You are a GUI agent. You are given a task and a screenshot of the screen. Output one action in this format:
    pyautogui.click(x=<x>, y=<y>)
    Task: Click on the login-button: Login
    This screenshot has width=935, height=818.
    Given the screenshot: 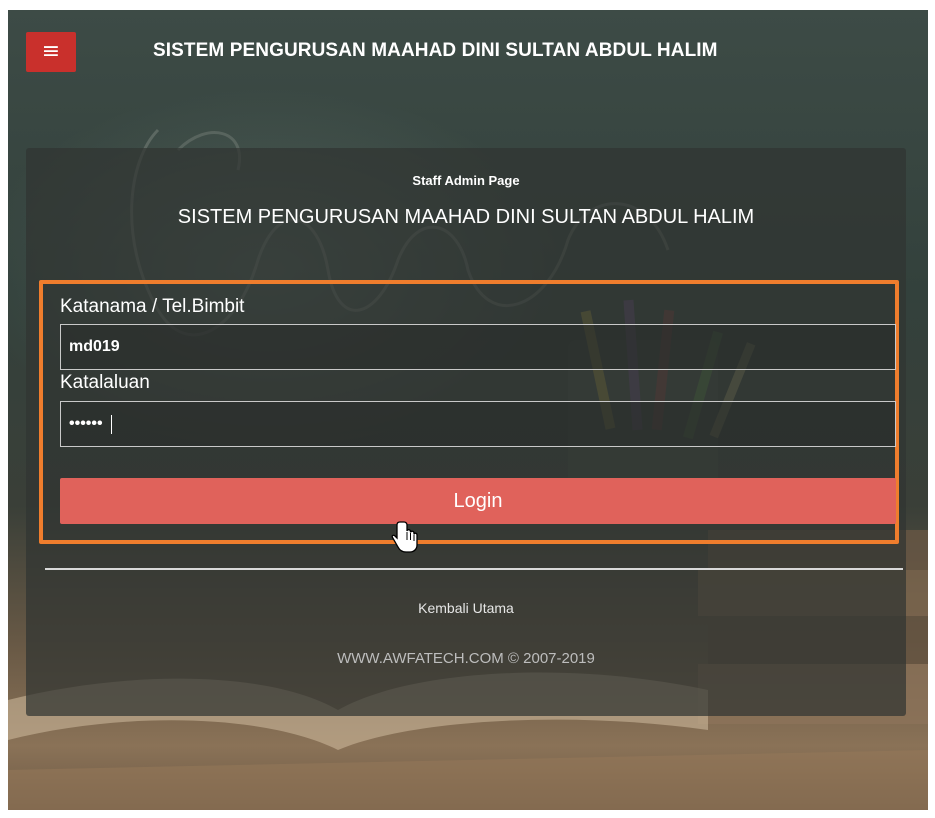 What is the action you would take?
    pyautogui.click(x=478, y=501)
    